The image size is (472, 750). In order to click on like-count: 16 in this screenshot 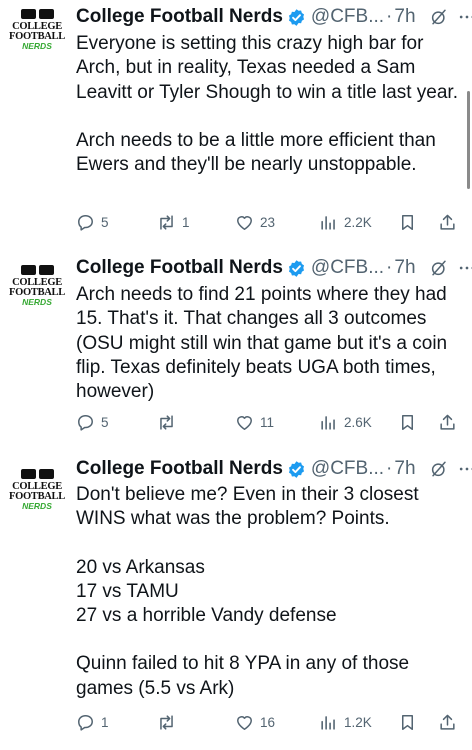, I will do `click(268, 722)`.